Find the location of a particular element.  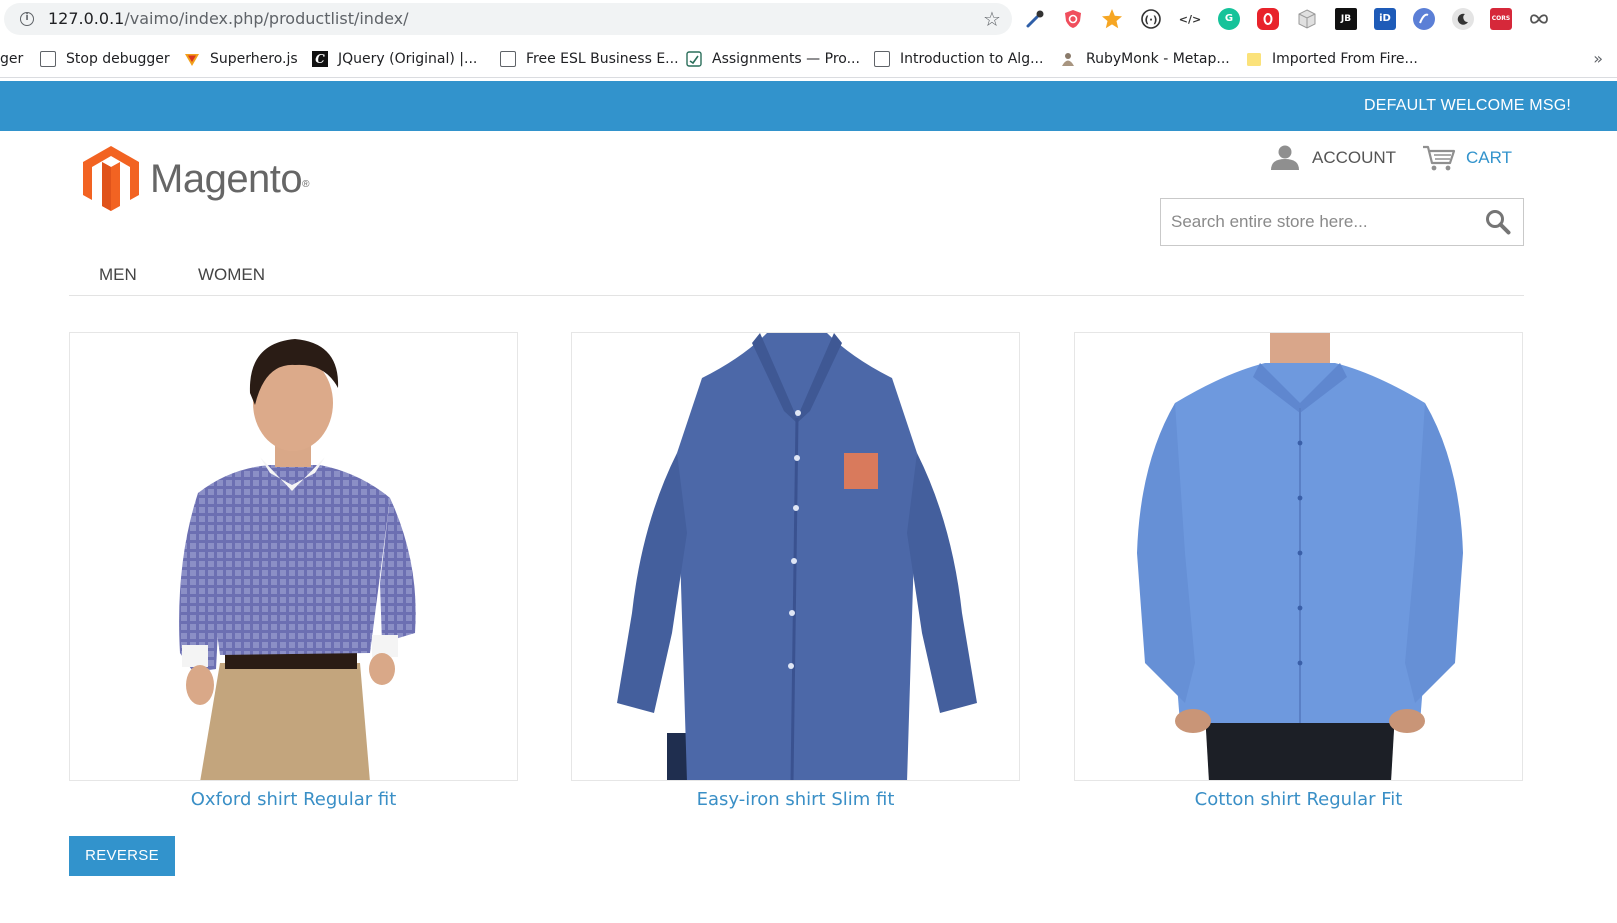

c-site-icon: C is located at coordinates (320, 59).